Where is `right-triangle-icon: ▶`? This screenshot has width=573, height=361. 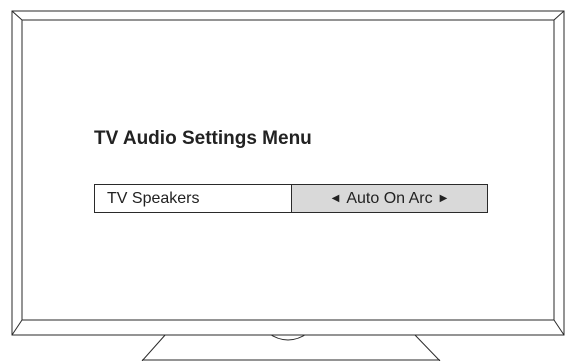
right-triangle-icon: ▶ is located at coordinates (444, 198).